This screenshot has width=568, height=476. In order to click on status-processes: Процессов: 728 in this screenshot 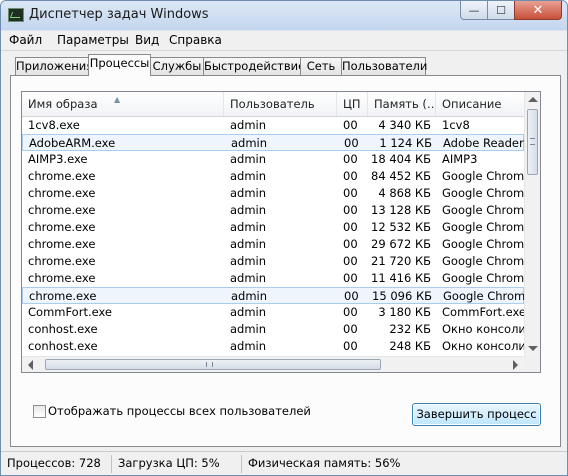, I will do `click(54, 463)`.